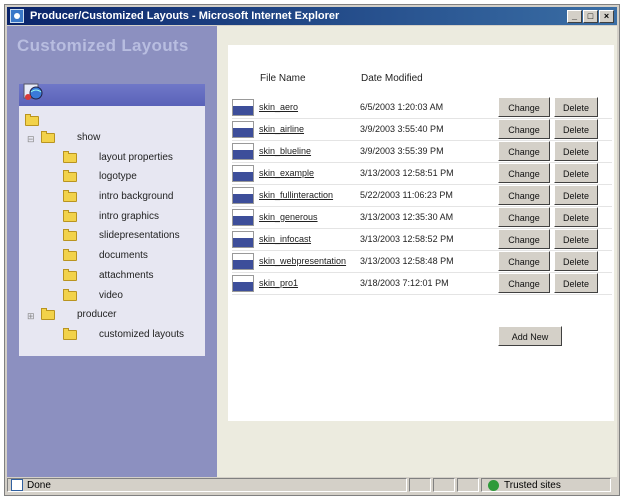  Describe the element at coordinates (407, 217) in the screenshot. I see `date-modified: 3/13/2003 12:35:30 AM` at that location.